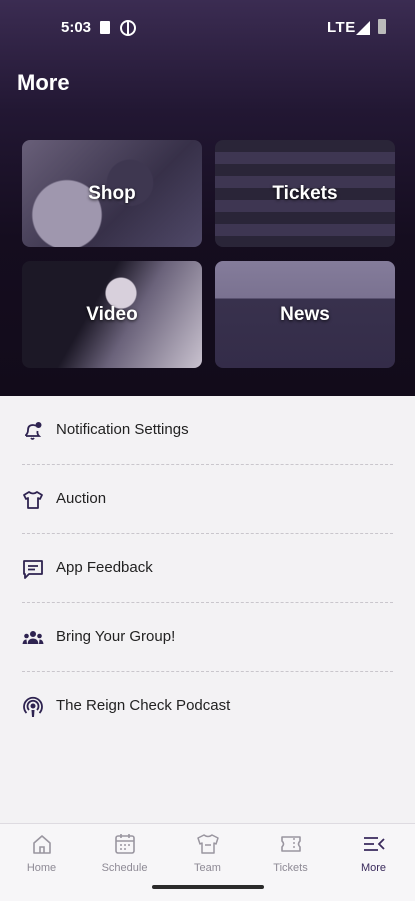 The width and height of the screenshot is (415, 901). Describe the element at coordinates (373, 868) in the screenshot. I see `nav-more-label: More` at that location.